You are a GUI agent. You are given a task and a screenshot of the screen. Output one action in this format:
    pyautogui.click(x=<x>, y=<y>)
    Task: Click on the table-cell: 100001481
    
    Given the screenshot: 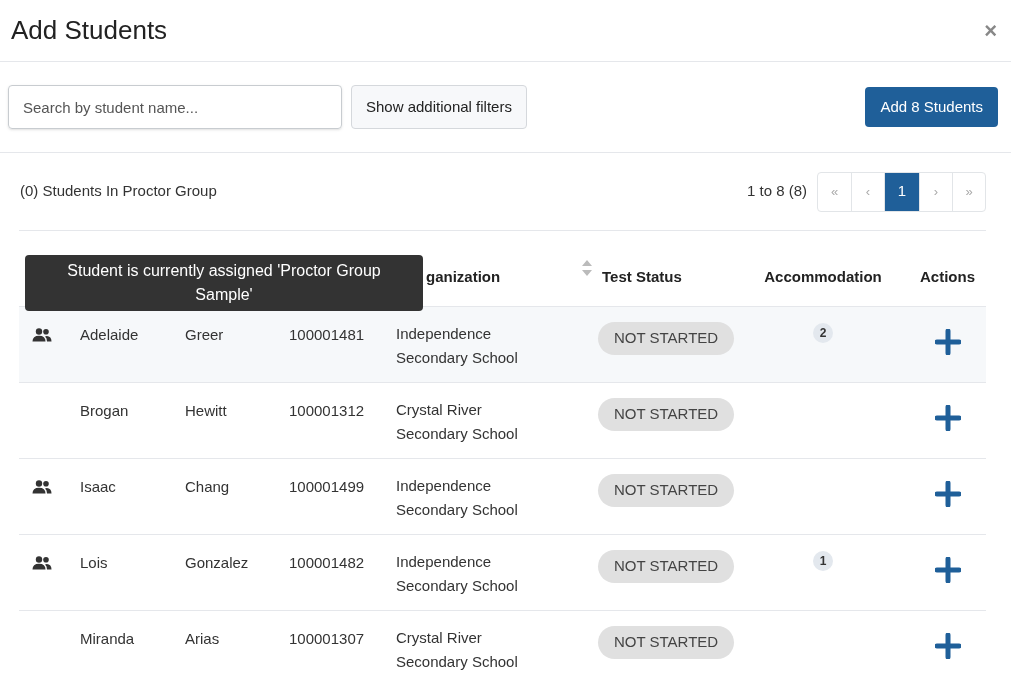 What is the action you would take?
    pyautogui.click(x=327, y=334)
    